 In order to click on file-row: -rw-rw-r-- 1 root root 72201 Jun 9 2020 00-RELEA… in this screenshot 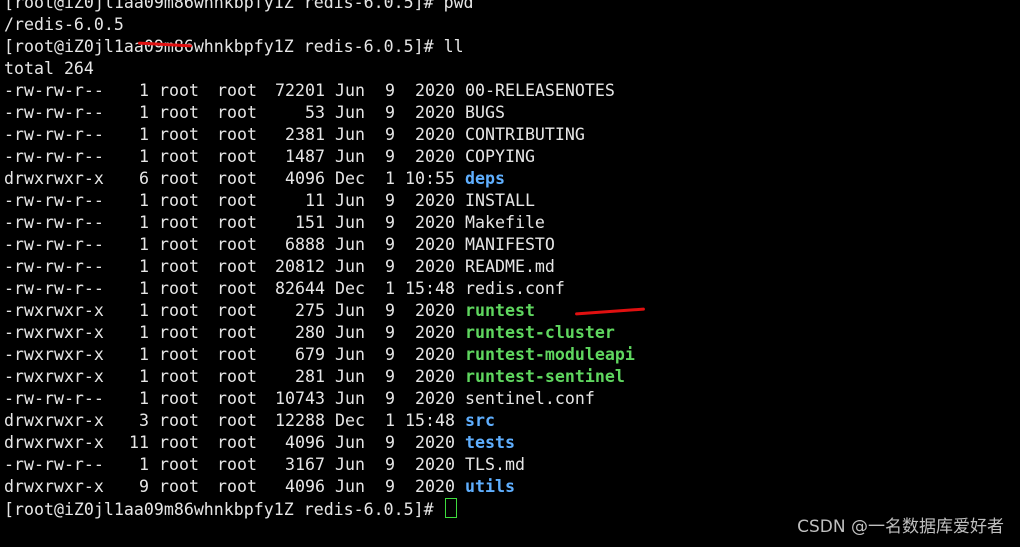, I will do `click(512, 91)`.